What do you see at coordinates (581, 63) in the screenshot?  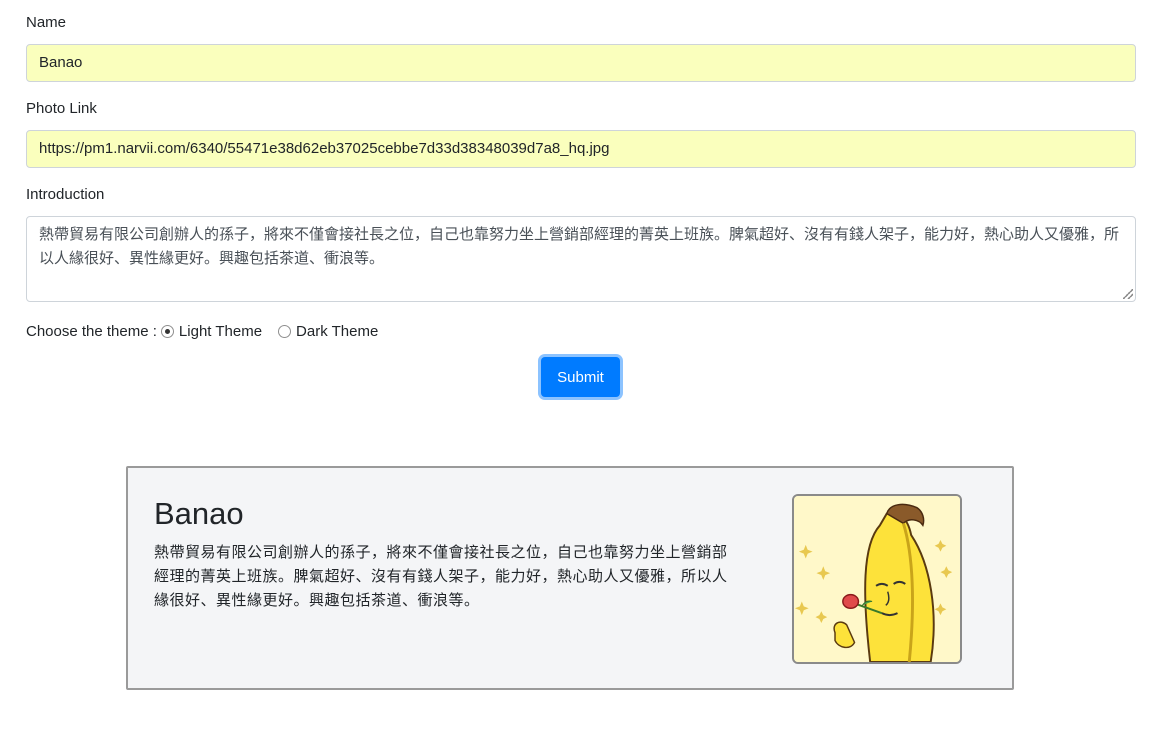 I see `name-input: Banao` at bounding box center [581, 63].